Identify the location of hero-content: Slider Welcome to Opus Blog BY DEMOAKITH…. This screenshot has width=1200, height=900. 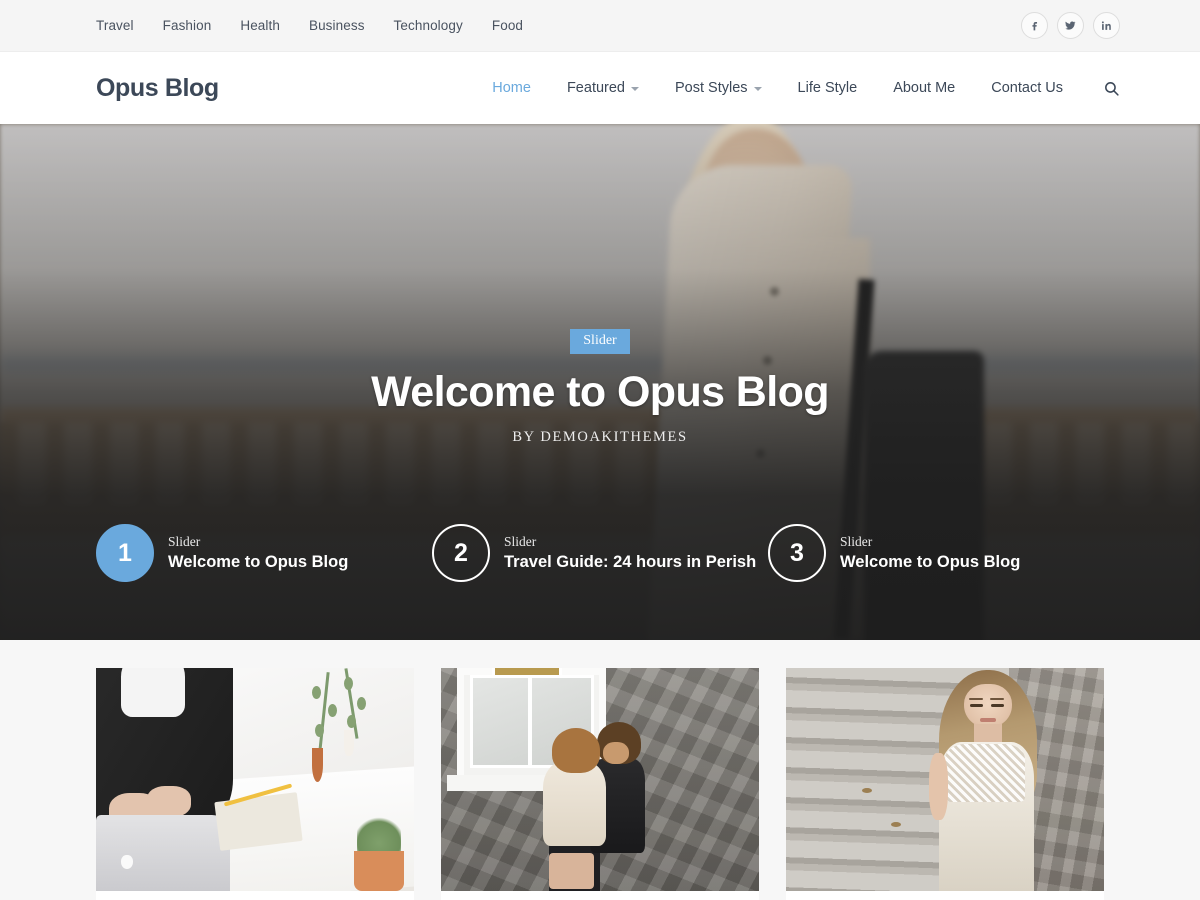
(600, 387).